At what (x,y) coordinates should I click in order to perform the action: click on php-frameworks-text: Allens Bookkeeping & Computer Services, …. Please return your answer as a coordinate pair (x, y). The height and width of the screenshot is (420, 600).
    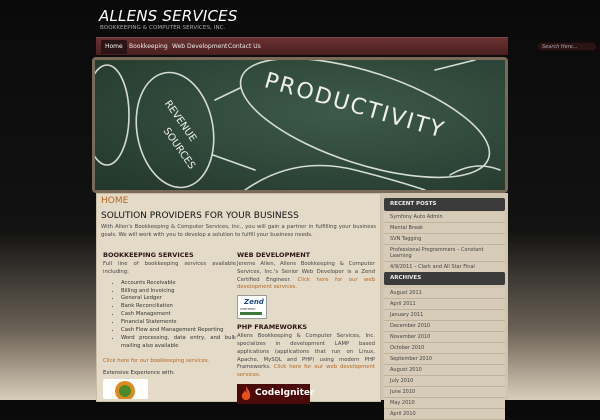
    Looking at the image, I should click on (306, 356).